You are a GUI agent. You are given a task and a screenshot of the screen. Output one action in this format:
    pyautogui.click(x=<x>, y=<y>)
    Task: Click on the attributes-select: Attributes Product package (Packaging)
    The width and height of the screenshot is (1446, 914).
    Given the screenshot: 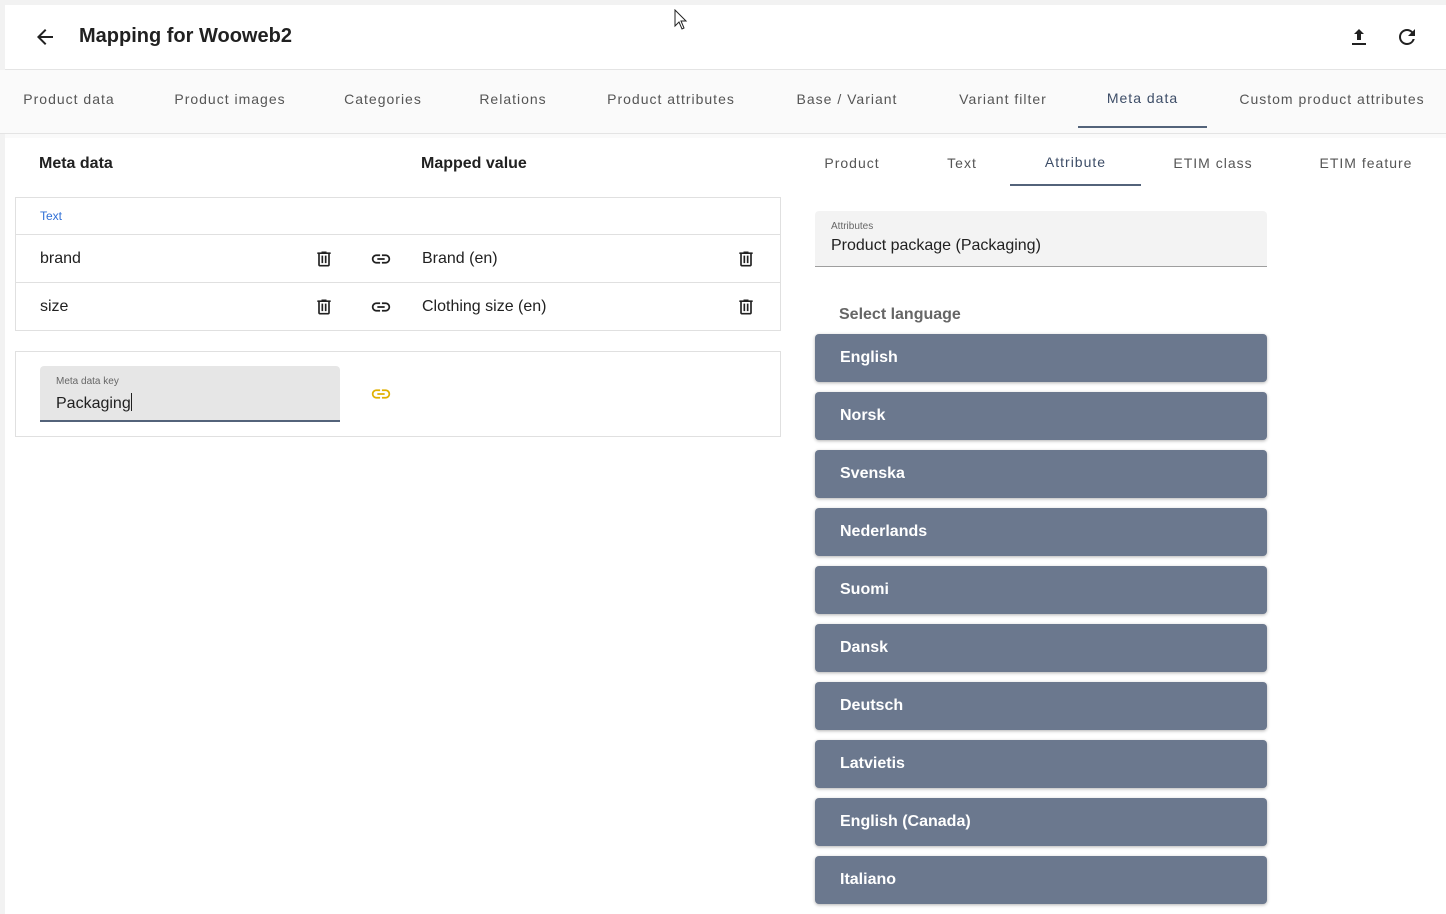 What is the action you would take?
    pyautogui.click(x=1041, y=239)
    